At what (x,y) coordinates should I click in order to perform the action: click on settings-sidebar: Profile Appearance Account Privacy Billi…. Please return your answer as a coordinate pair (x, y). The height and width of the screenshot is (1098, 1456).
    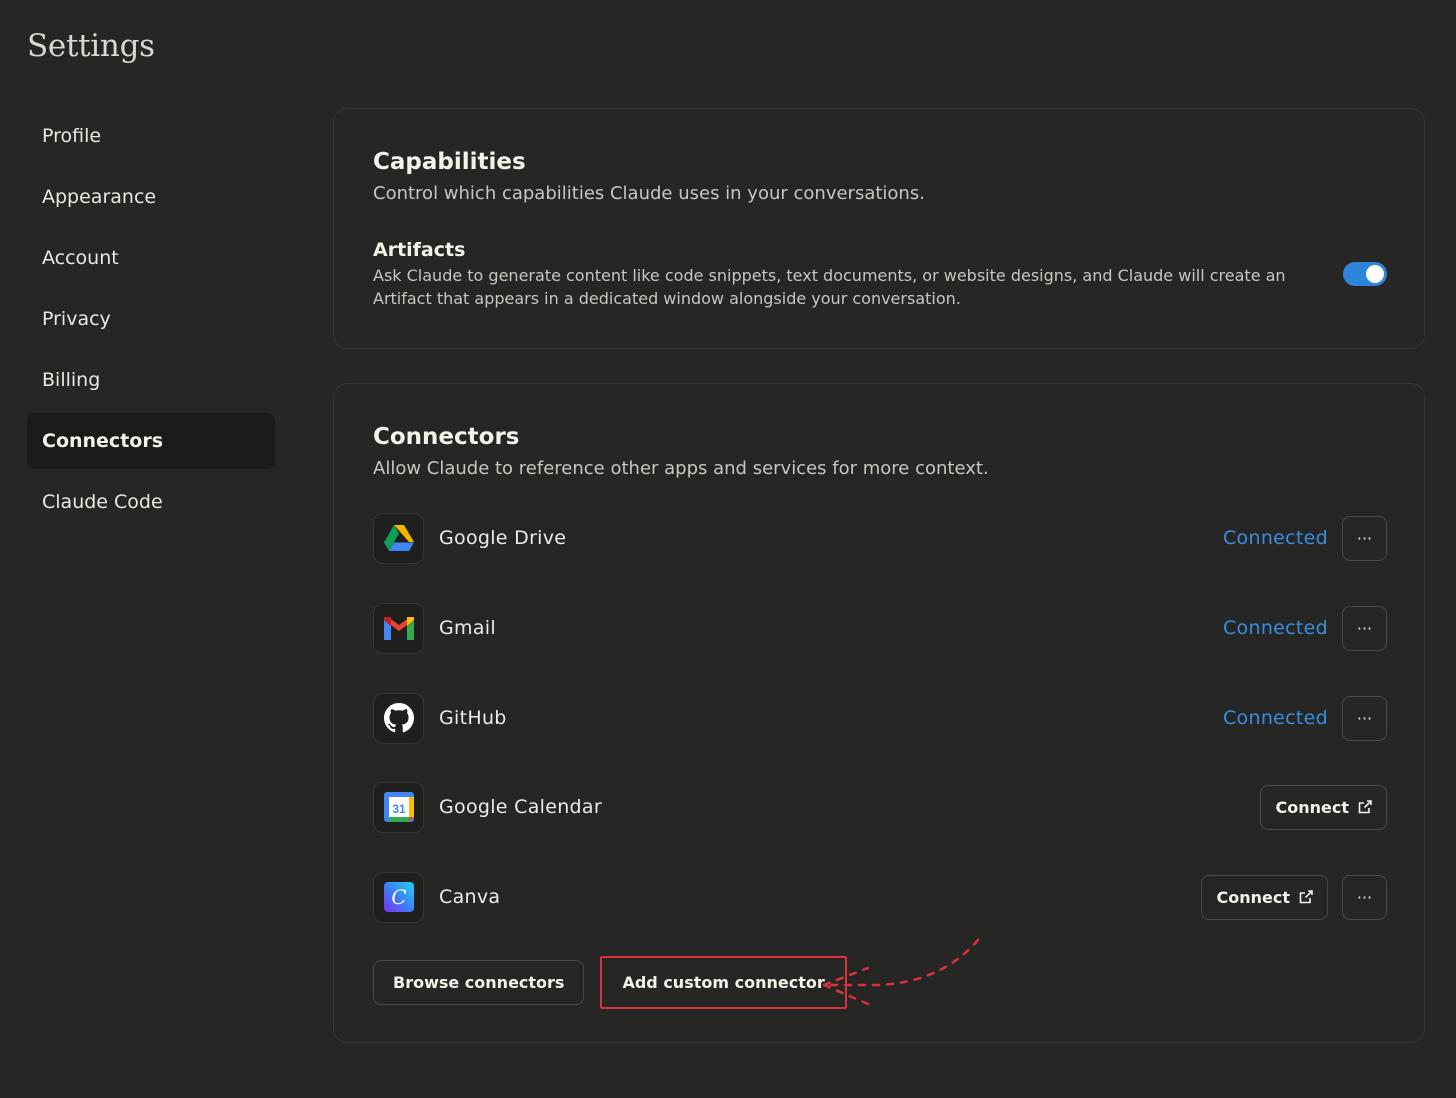
    Looking at the image, I should click on (151, 321).